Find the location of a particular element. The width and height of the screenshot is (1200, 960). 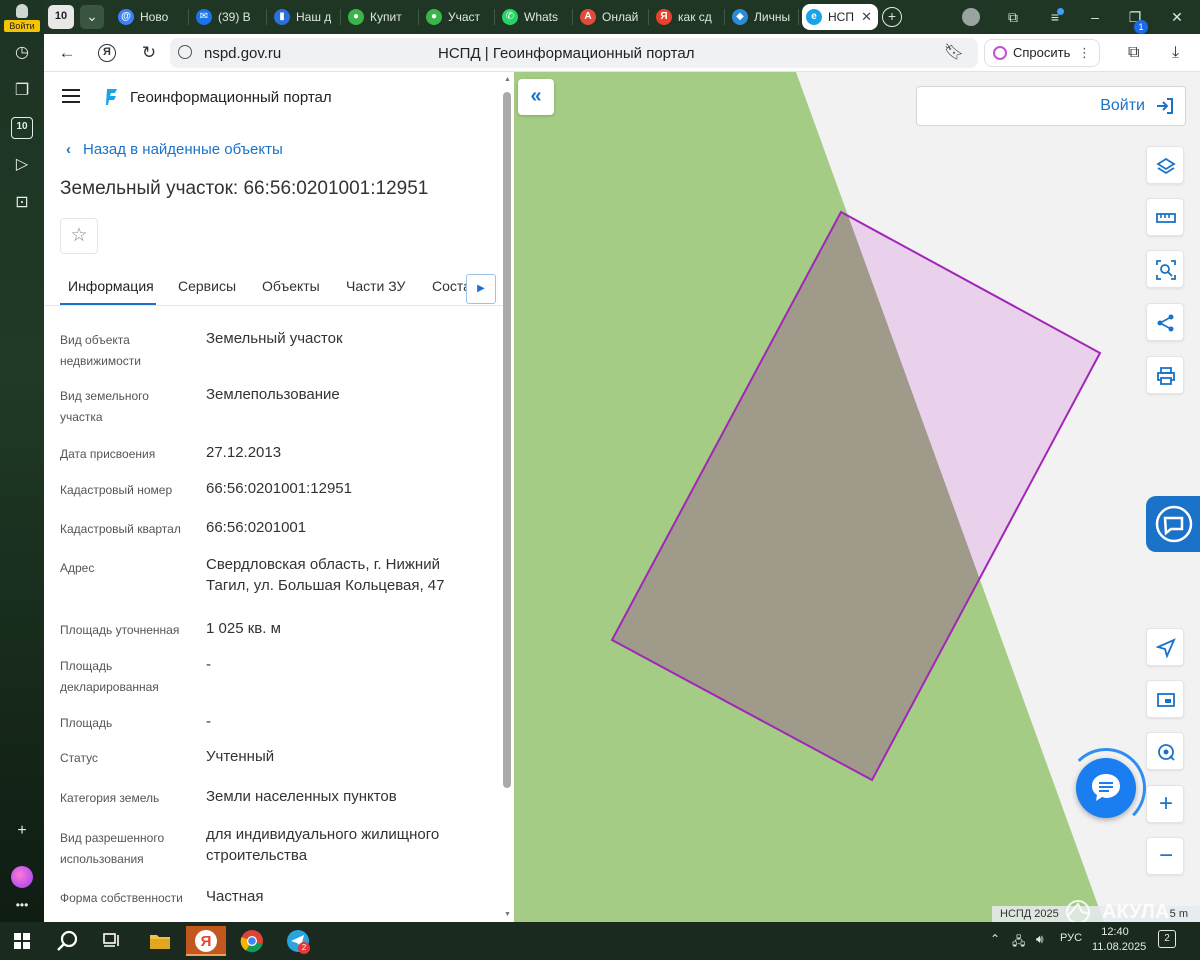

feedback-chat-icon is located at coordinates (1174, 524).